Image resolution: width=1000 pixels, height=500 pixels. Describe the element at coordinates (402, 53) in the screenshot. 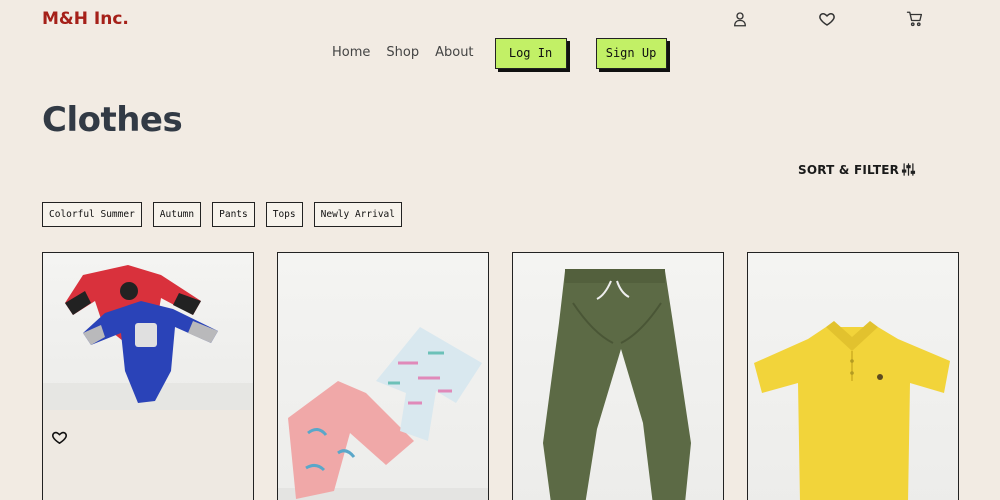

I see `nav-link-shop: Shop` at that location.